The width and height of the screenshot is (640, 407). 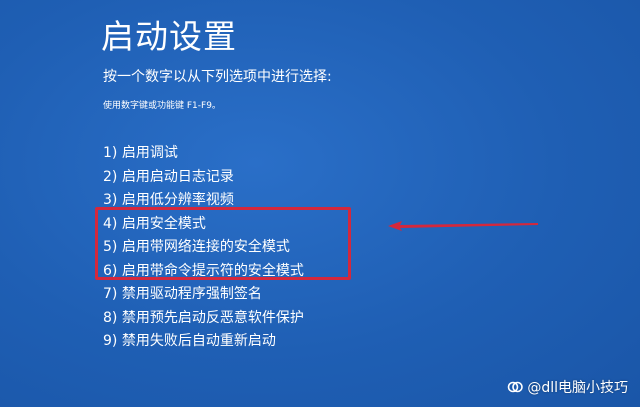 What do you see at coordinates (203, 342) in the screenshot?
I see `option-disable-auto-restart: 9) 禁用失败后自动重新启动` at bounding box center [203, 342].